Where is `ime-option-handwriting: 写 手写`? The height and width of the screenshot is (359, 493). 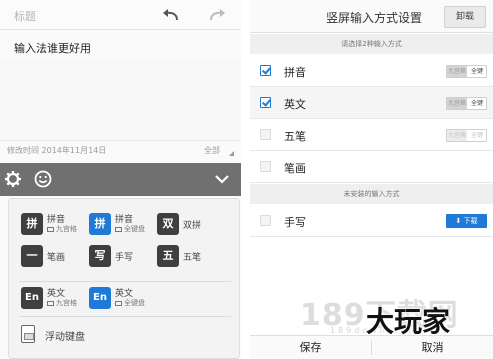 ime-option-handwriting: 写 手写 is located at coordinates (121, 257).